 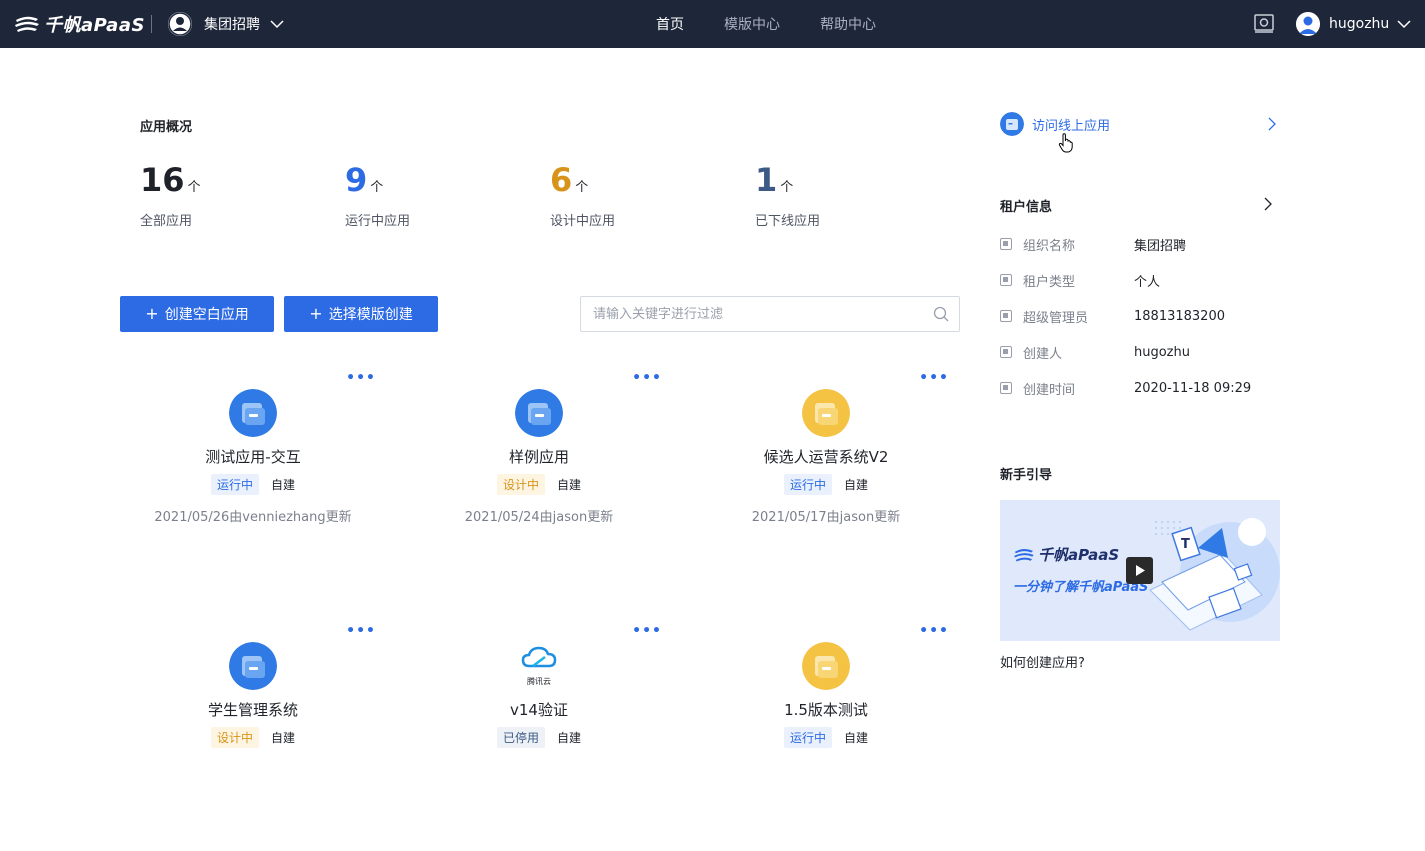 I want to click on info-value: 18813183200, so click(x=1179, y=316).